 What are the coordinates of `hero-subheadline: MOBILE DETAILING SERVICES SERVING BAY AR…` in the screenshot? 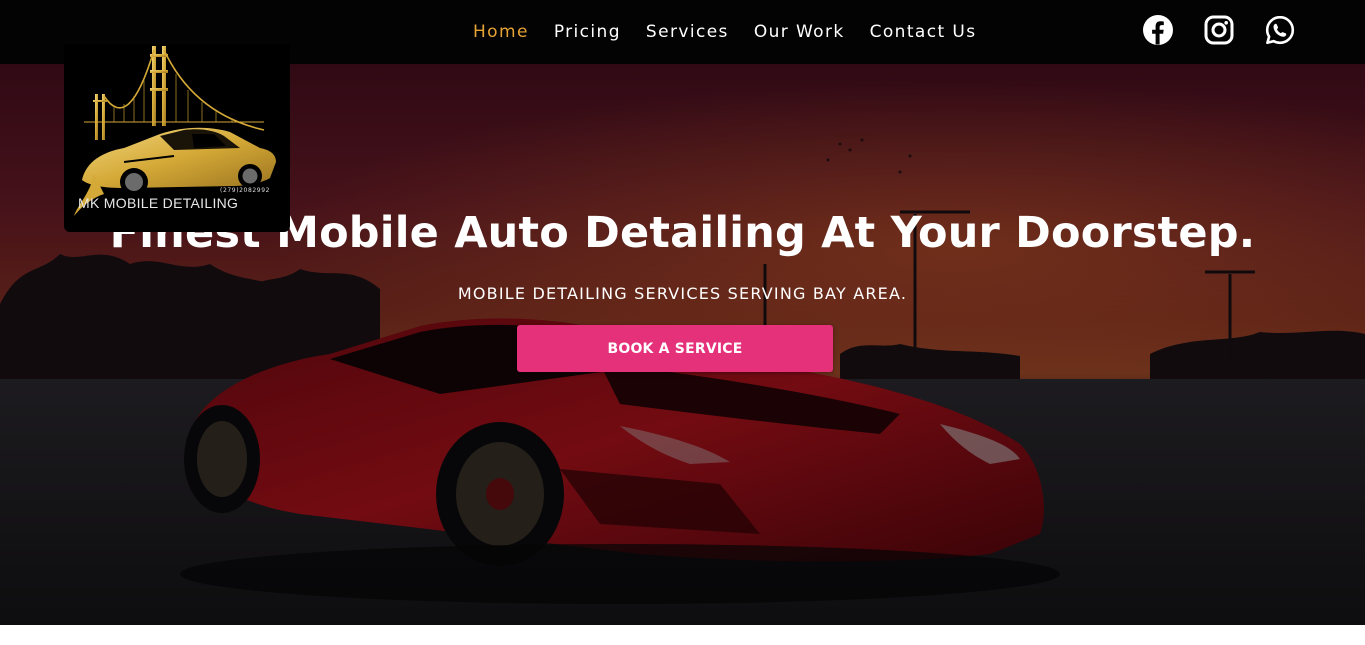 It's located at (682, 293).